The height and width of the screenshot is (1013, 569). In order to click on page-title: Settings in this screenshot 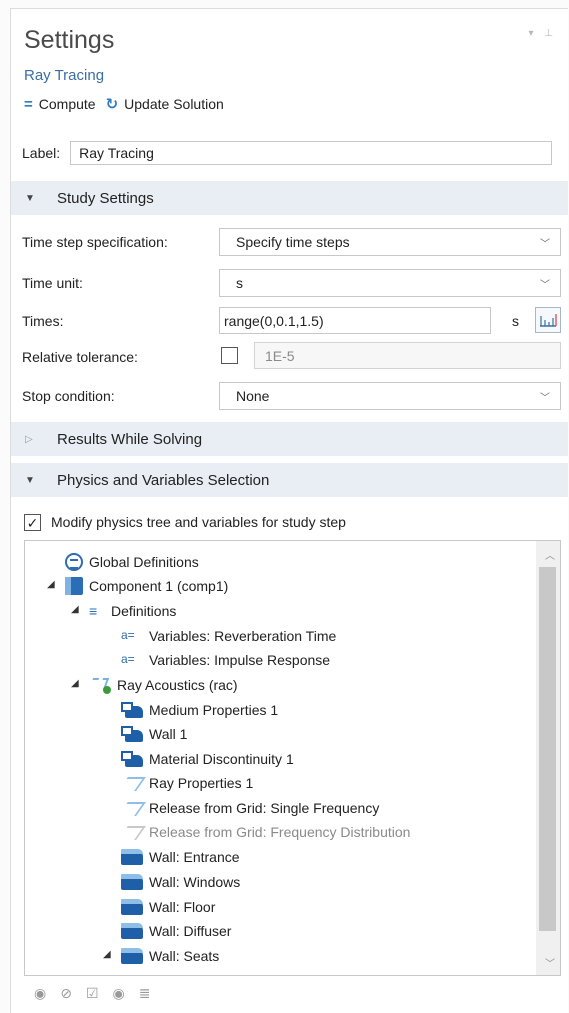, I will do `click(69, 40)`.